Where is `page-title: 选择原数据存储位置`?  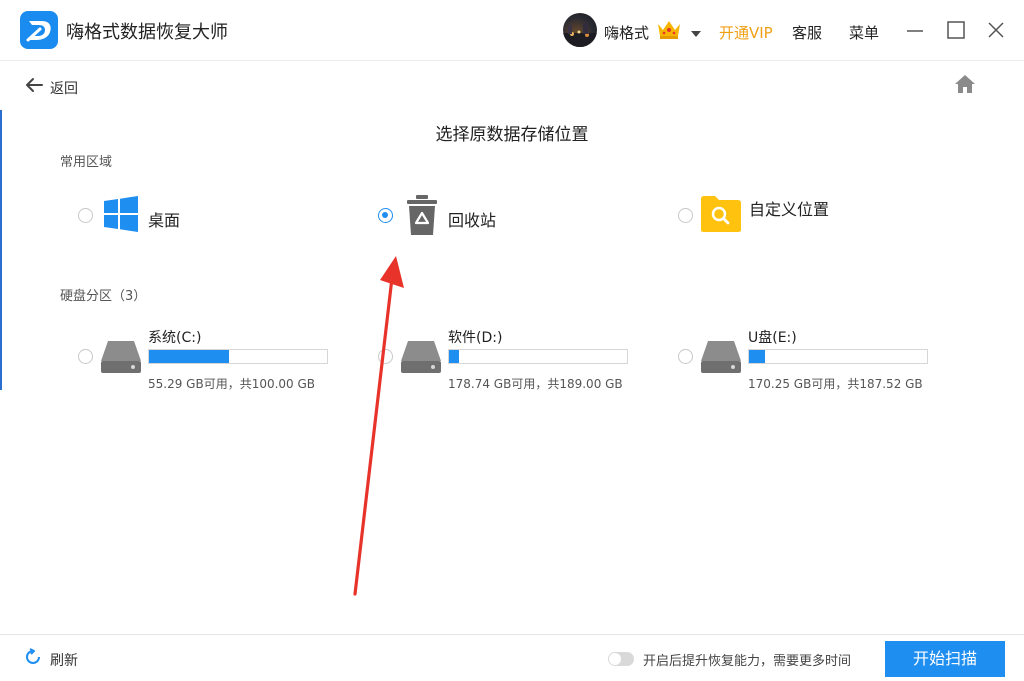
page-title: 选择原数据存储位置 is located at coordinates (512, 135).